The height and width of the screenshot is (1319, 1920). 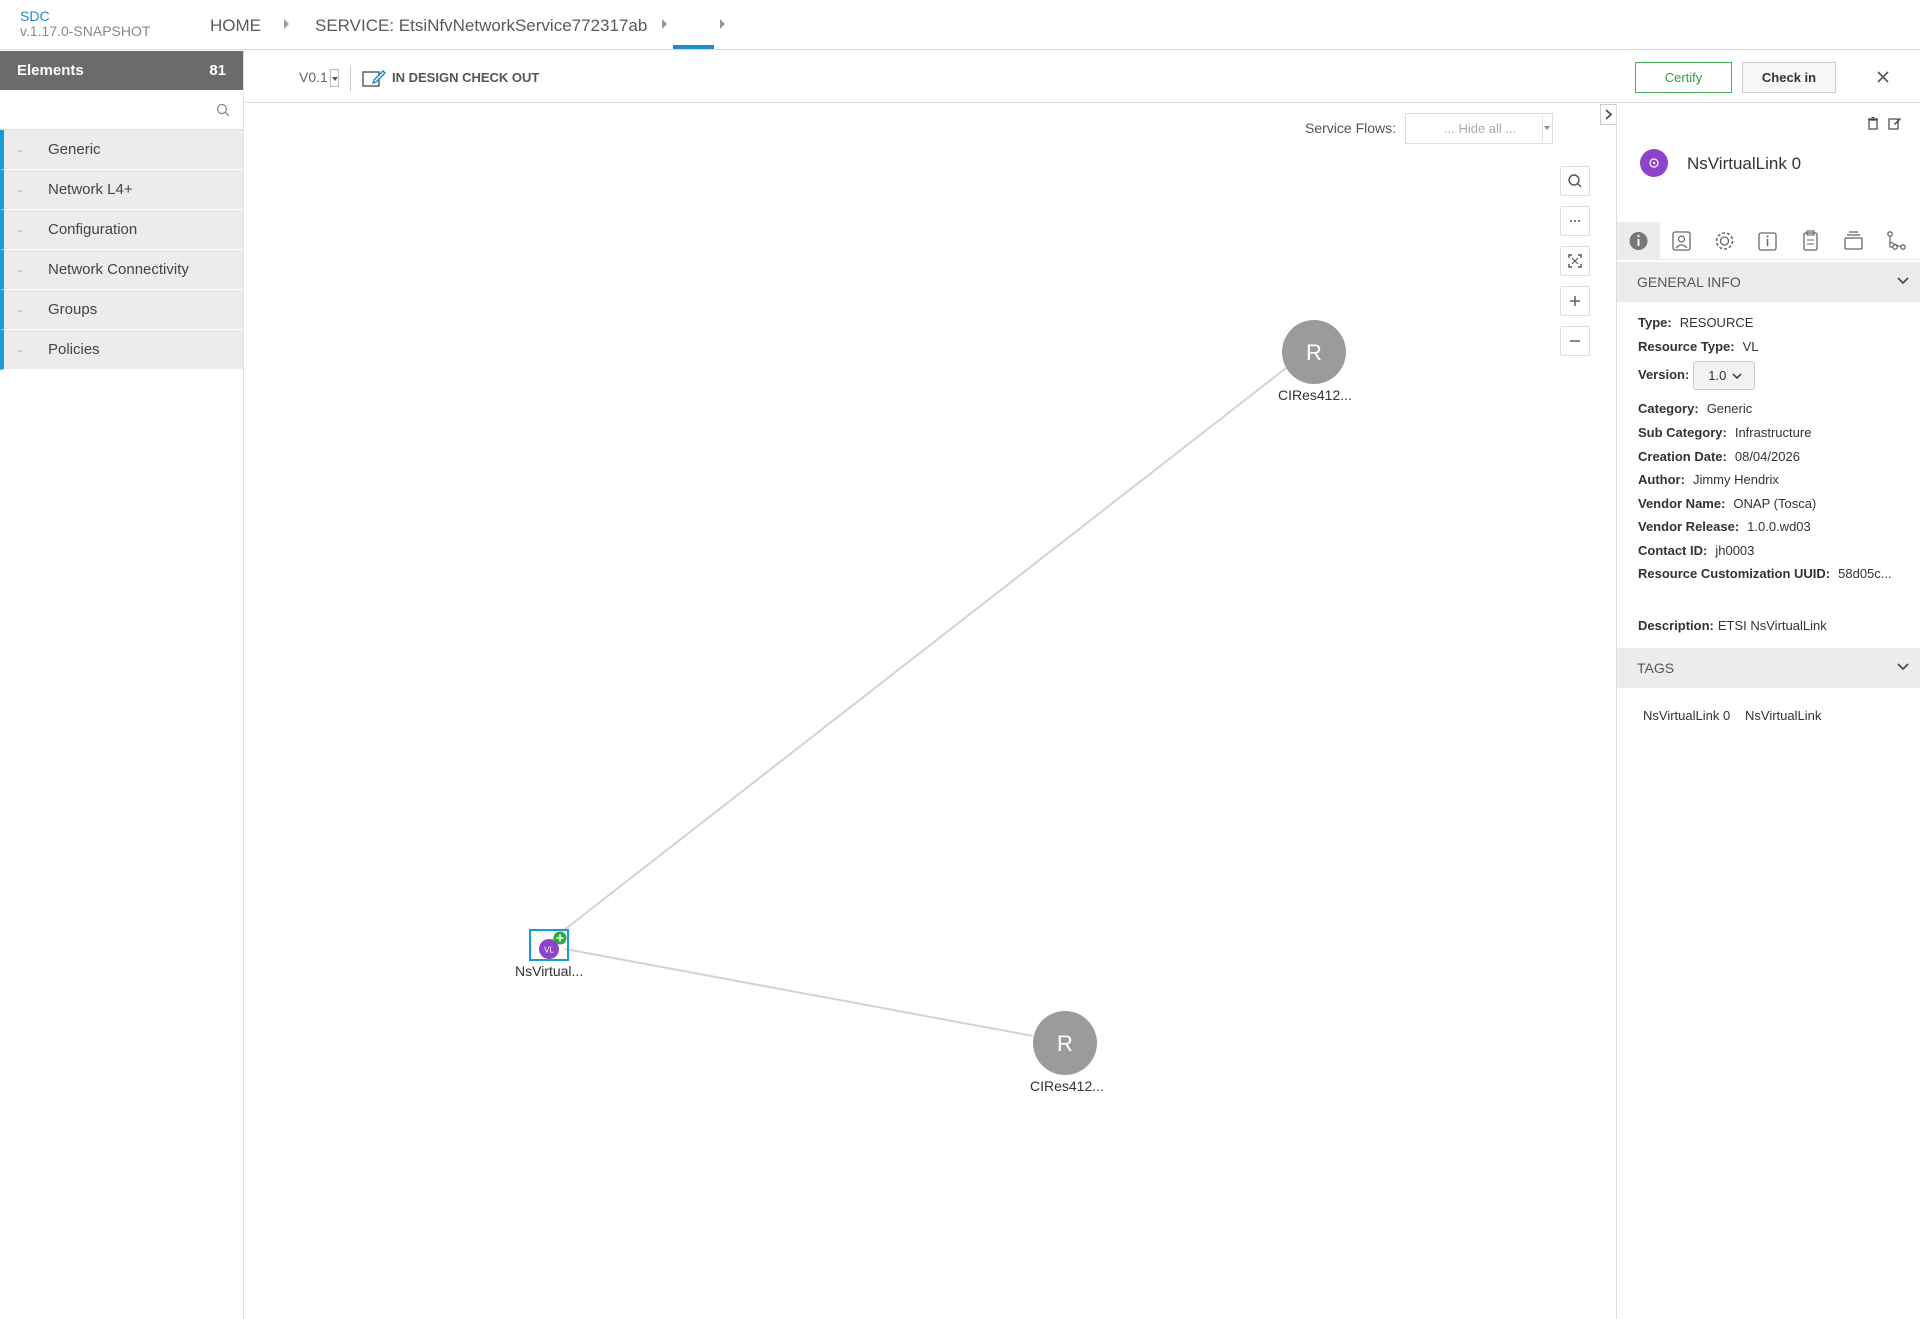 I want to click on fit-to-screen-button, so click(x=1575, y=261).